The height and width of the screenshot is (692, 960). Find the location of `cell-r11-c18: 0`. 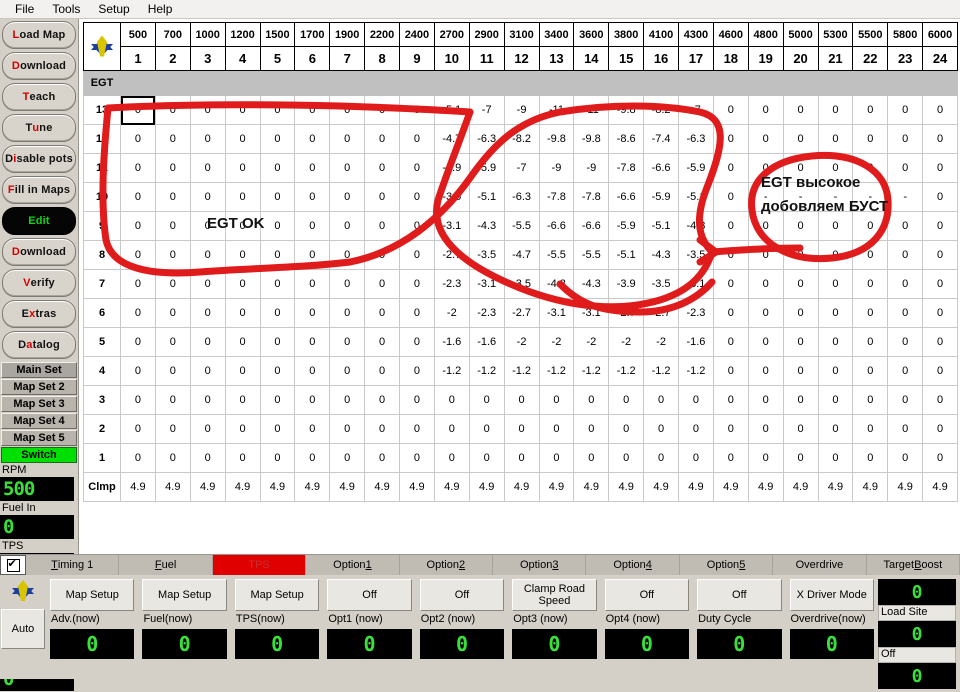

cell-r11-c18: 0 is located at coordinates (730, 168).